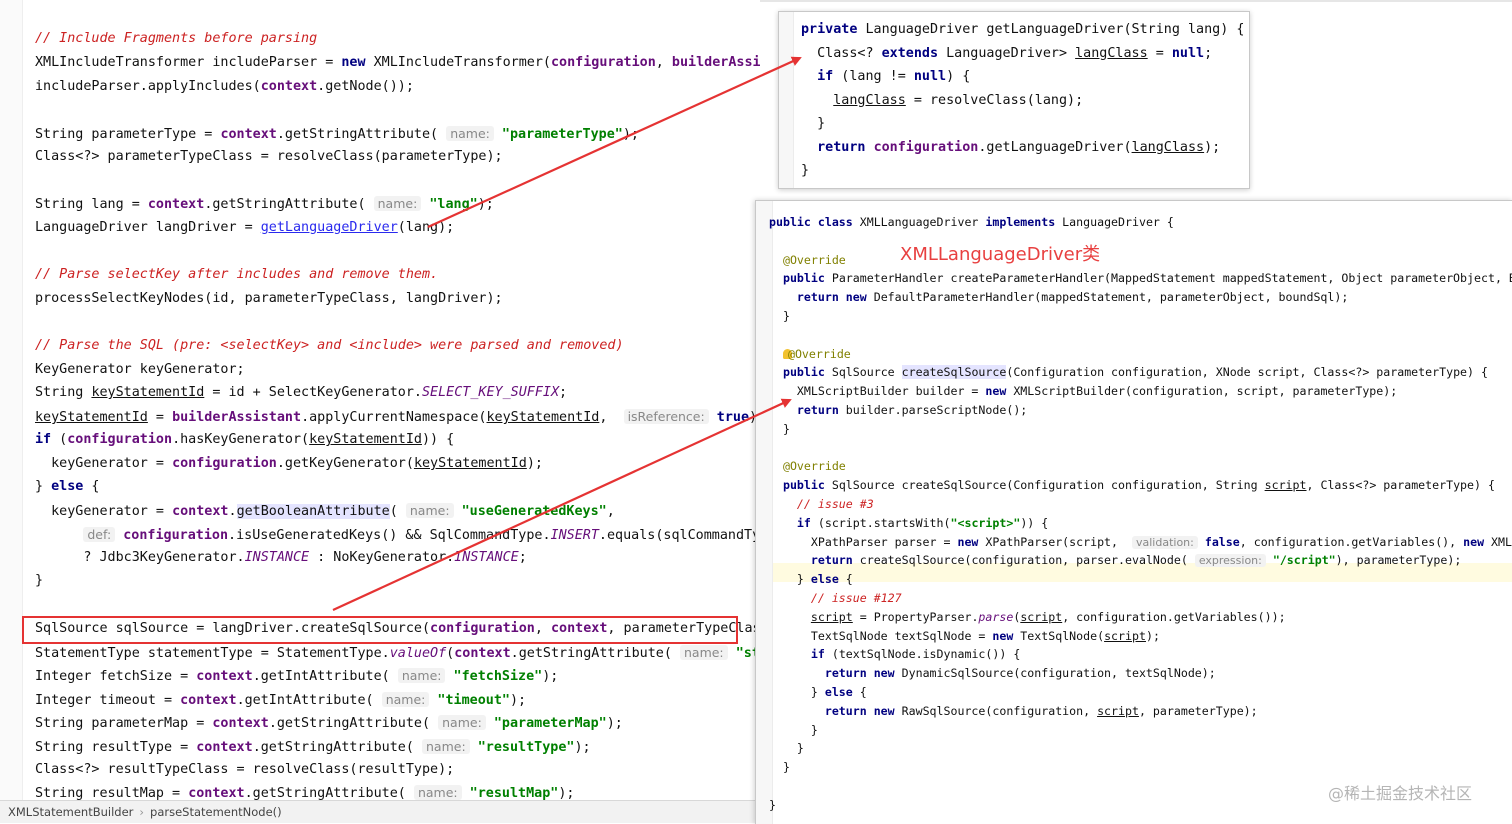  I want to click on arrow-to-getLanguageDriver, so click(614, 142).